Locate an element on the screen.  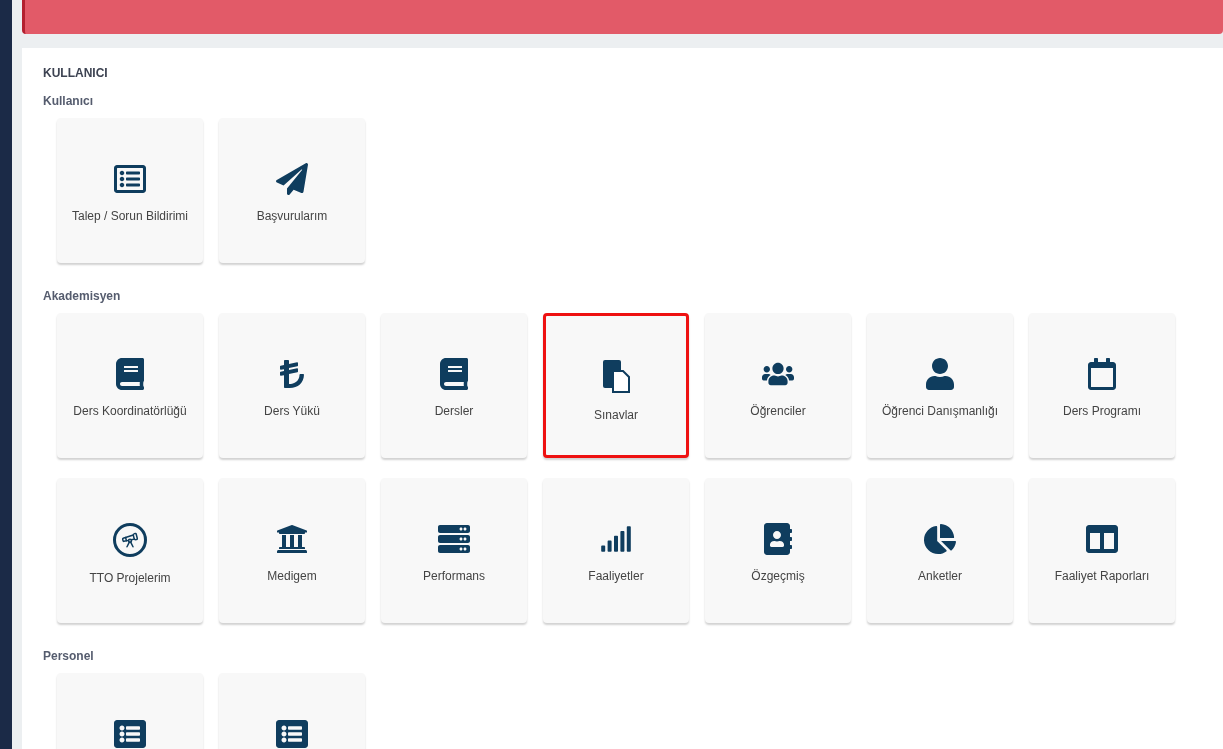
group-heading: Akademisyen is located at coordinates (82, 296).